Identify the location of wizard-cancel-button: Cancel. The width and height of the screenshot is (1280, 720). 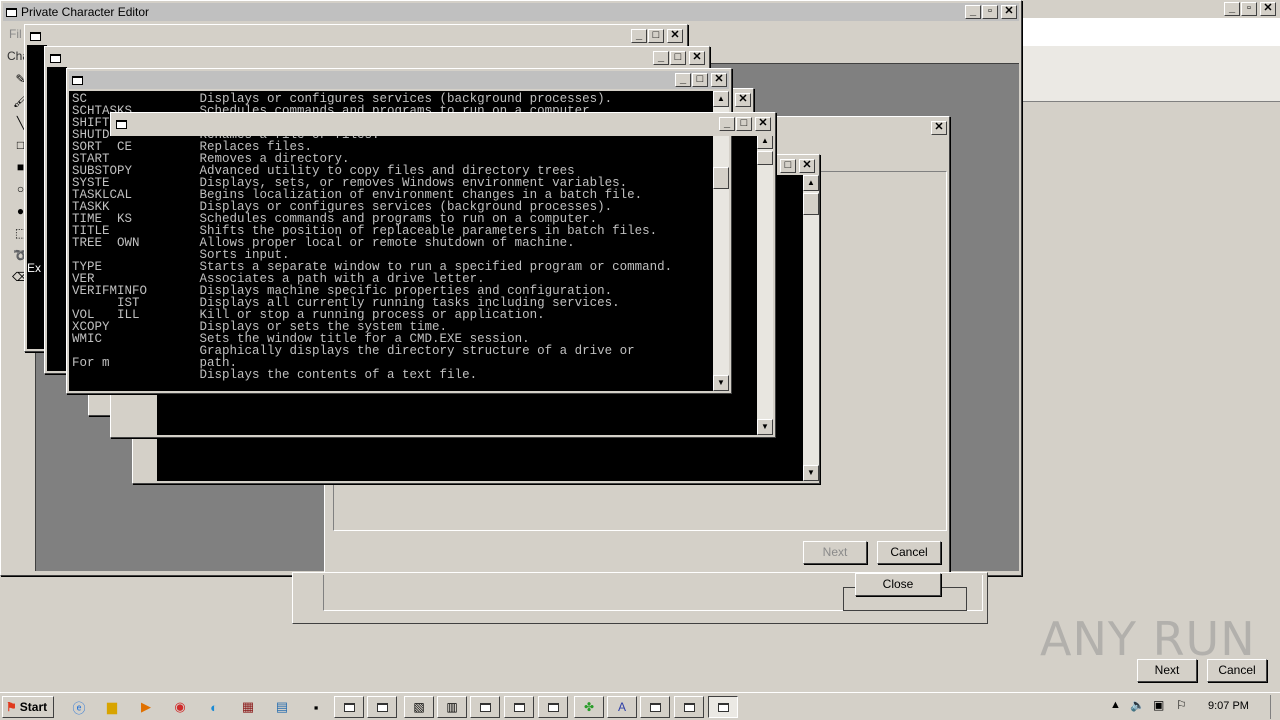
(909, 552).